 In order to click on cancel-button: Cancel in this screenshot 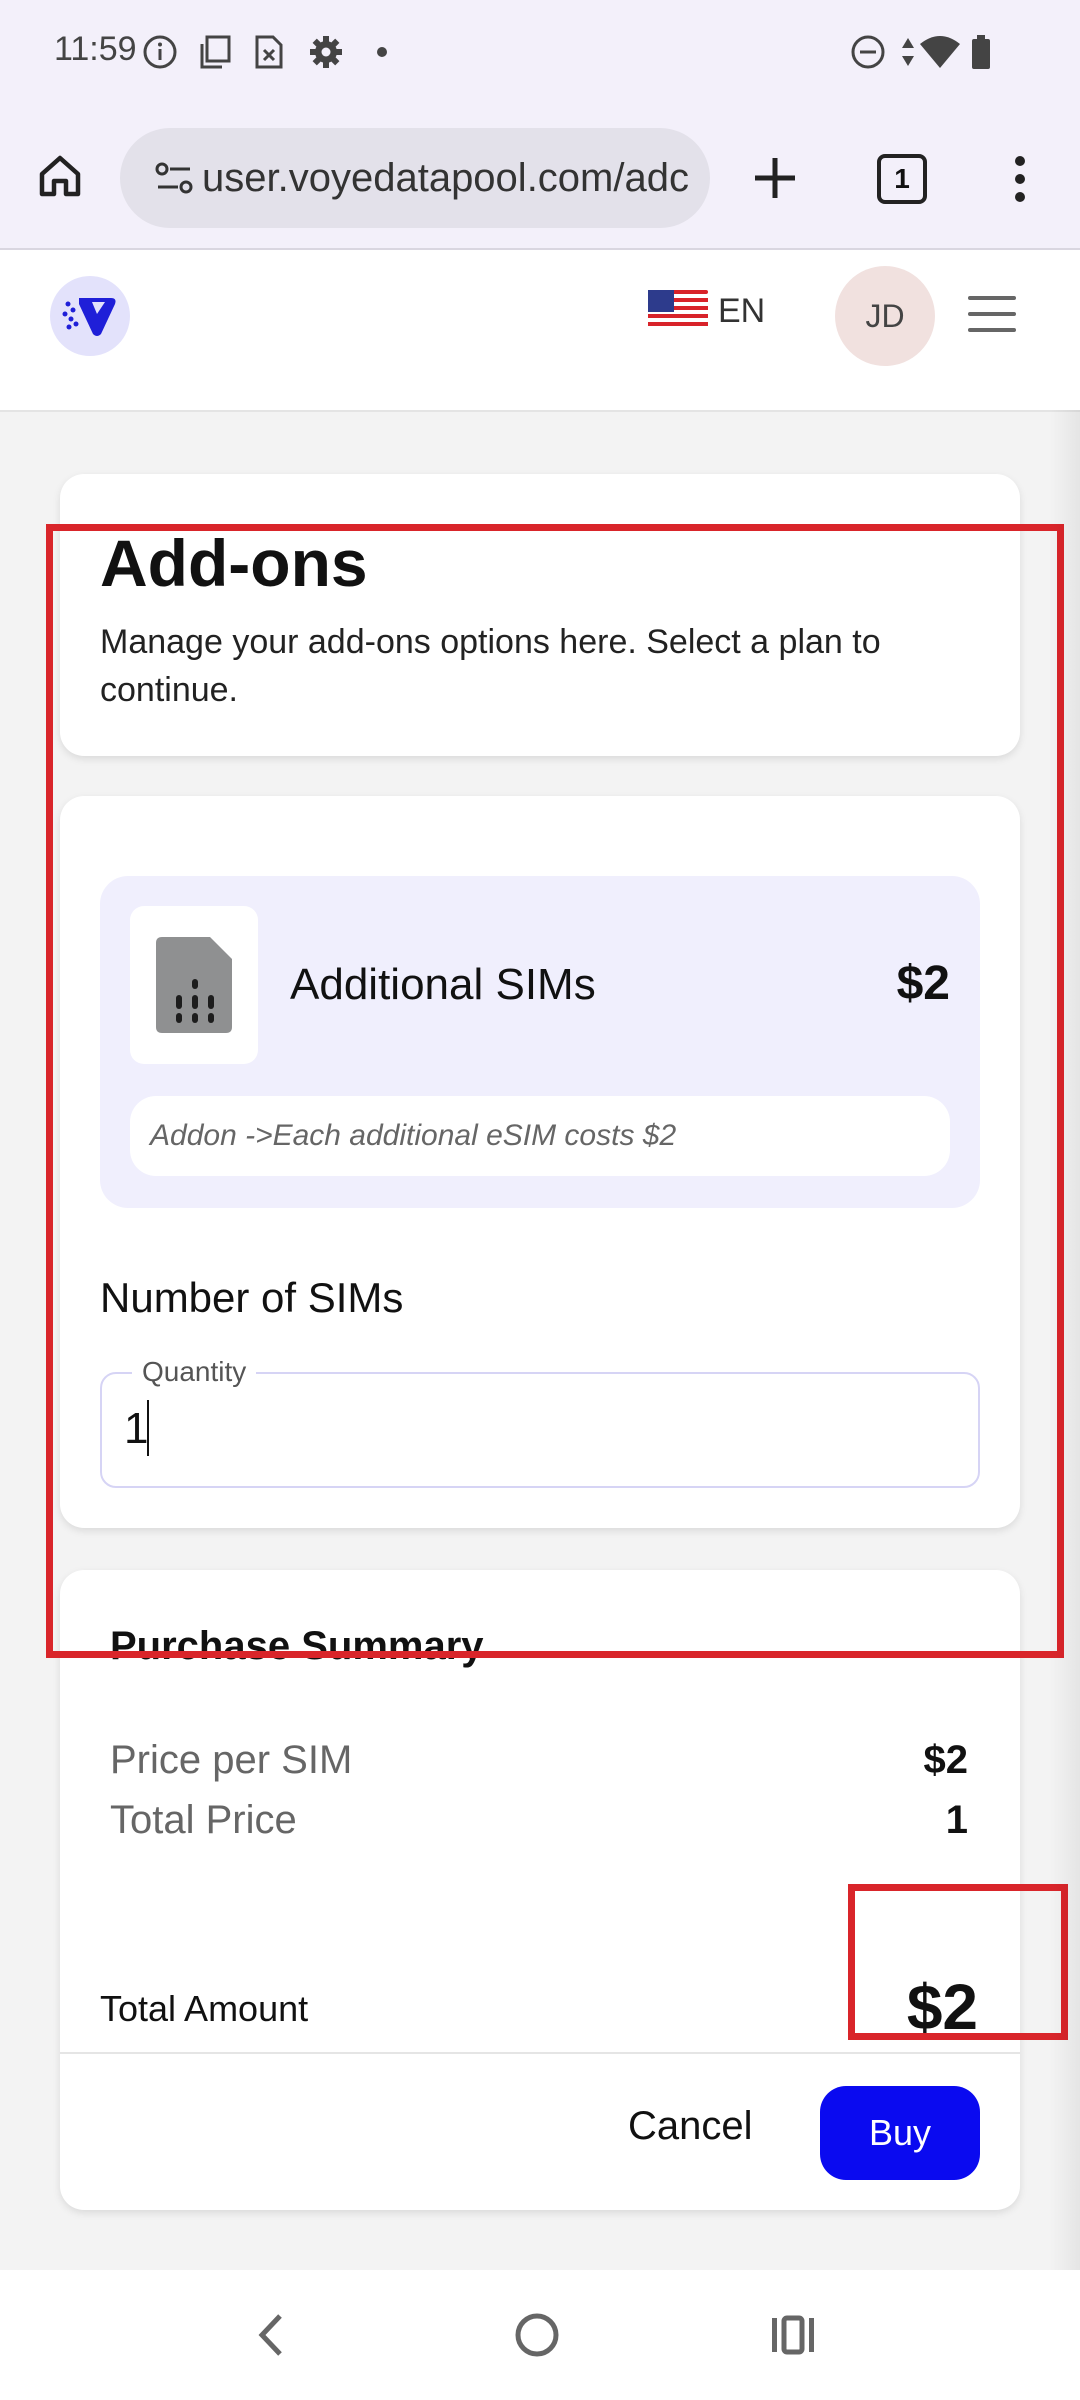, I will do `click(690, 2126)`.